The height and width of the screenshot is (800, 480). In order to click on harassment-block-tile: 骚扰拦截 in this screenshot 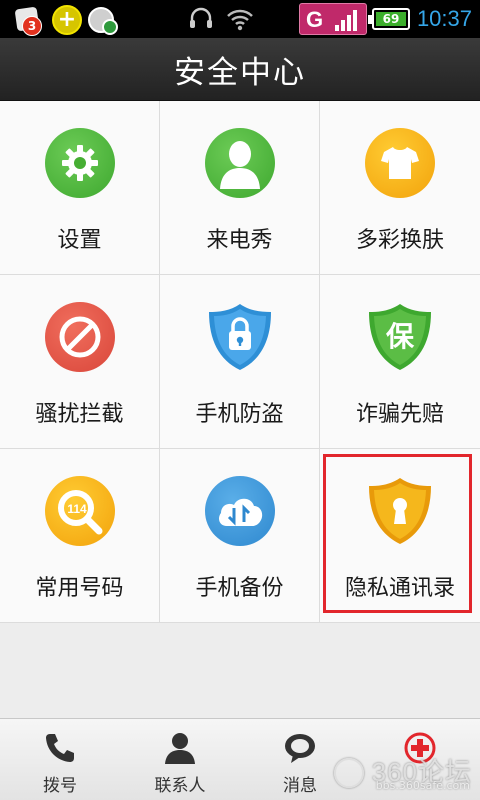, I will do `click(80, 362)`.